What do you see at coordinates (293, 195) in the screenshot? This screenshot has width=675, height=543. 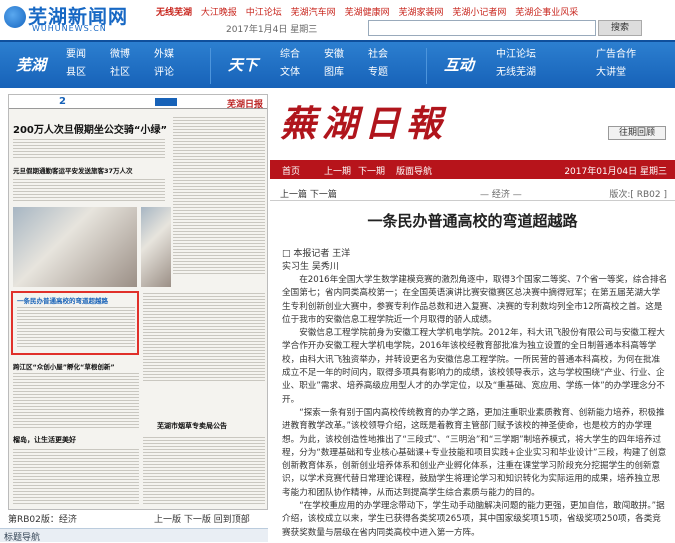 I see `prev-article-link: 上一篇` at bounding box center [293, 195].